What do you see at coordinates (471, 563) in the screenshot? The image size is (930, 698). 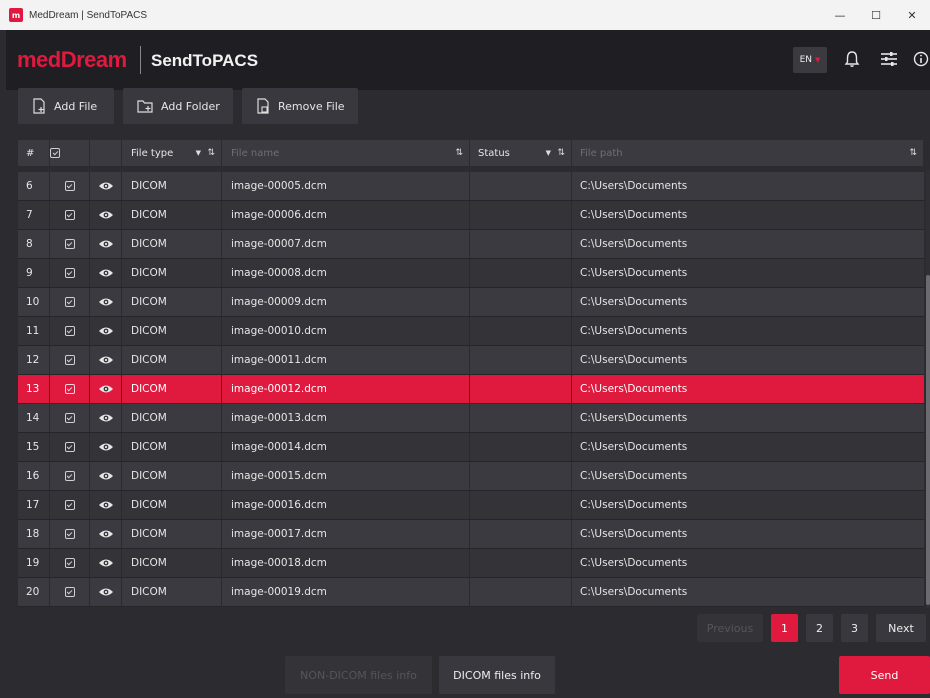 I see `table-row: 19 DICOM image-00018.dcm C:\Users\Documents` at bounding box center [471, 563].